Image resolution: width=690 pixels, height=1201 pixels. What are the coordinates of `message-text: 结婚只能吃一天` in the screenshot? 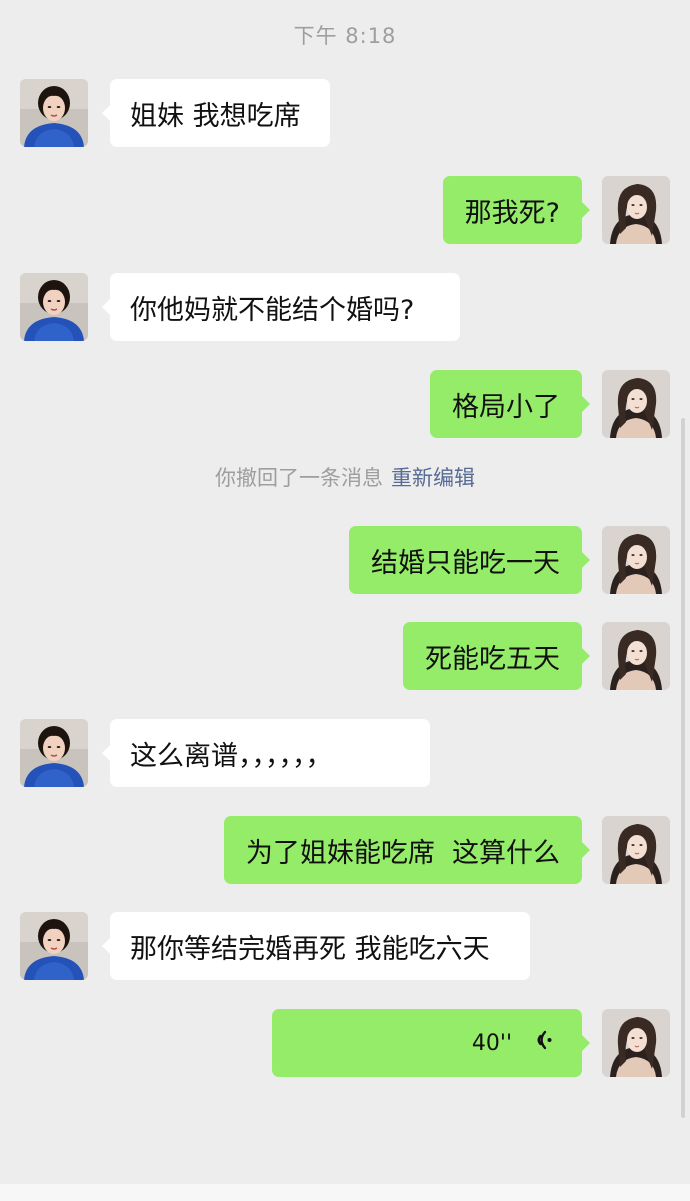 It's located at (465, 563).